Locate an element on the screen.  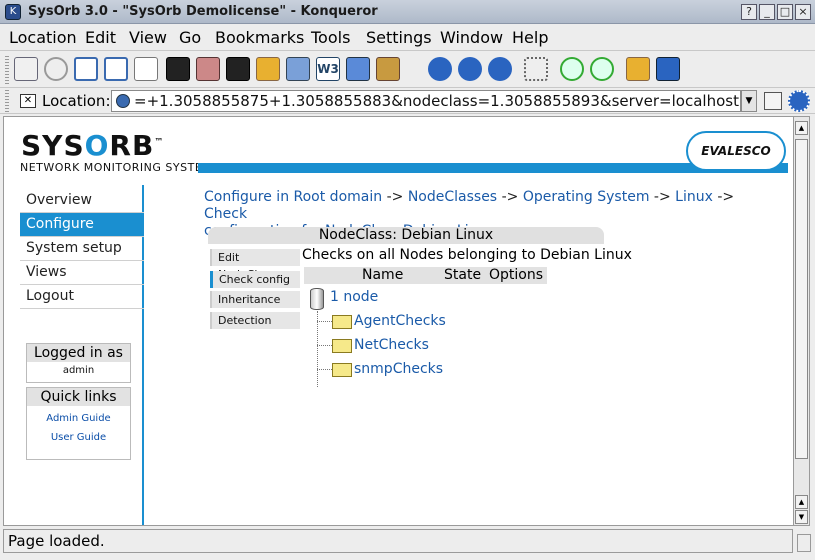
tree-folder-agentchecks: AgentChecks is located at coordinates (400, 321).